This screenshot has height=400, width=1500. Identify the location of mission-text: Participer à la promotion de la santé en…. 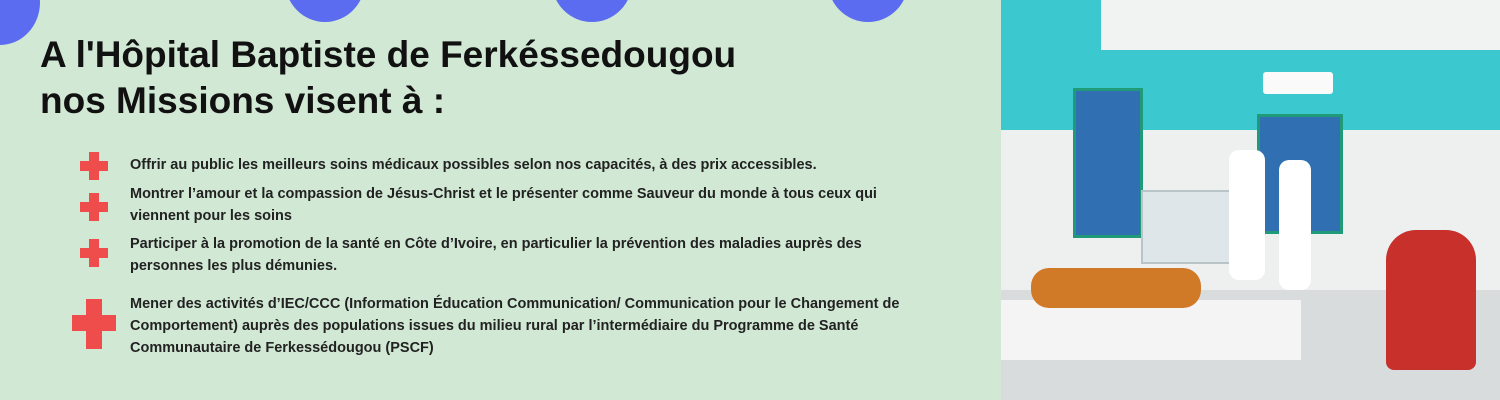
(496, 255).